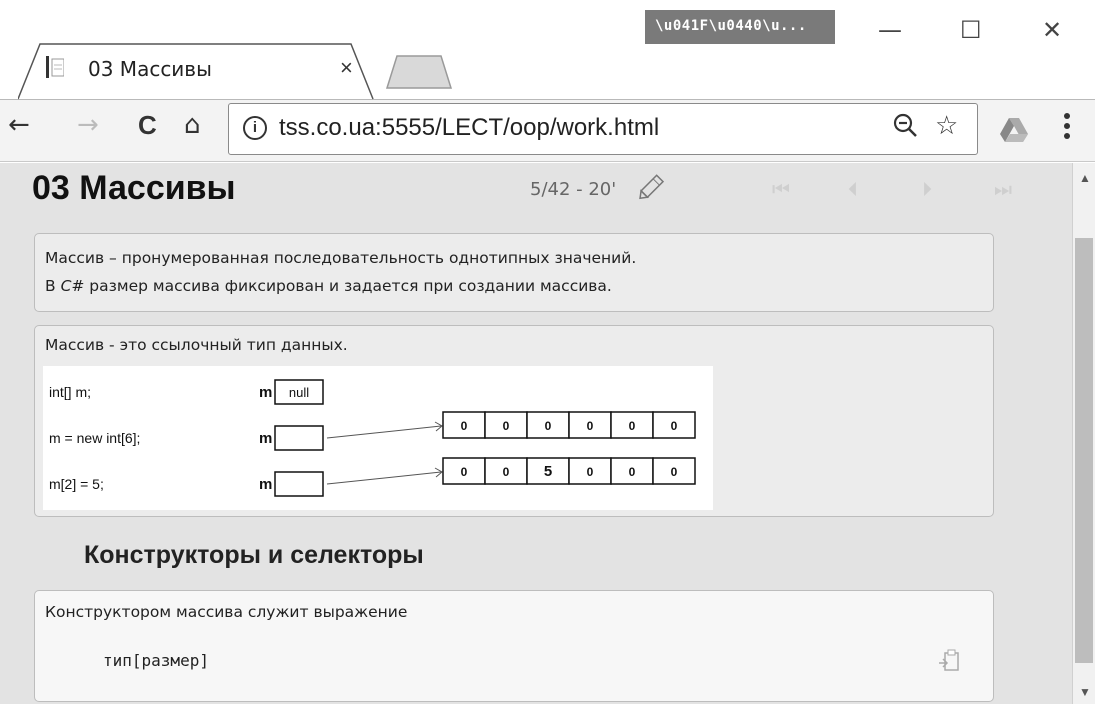 The width and height of the screenshot is (1095, 704). What do you see at coordinates (906, 129) in the screenshot?
I see `zoom-out-icon` at bounding box center [906, 129].